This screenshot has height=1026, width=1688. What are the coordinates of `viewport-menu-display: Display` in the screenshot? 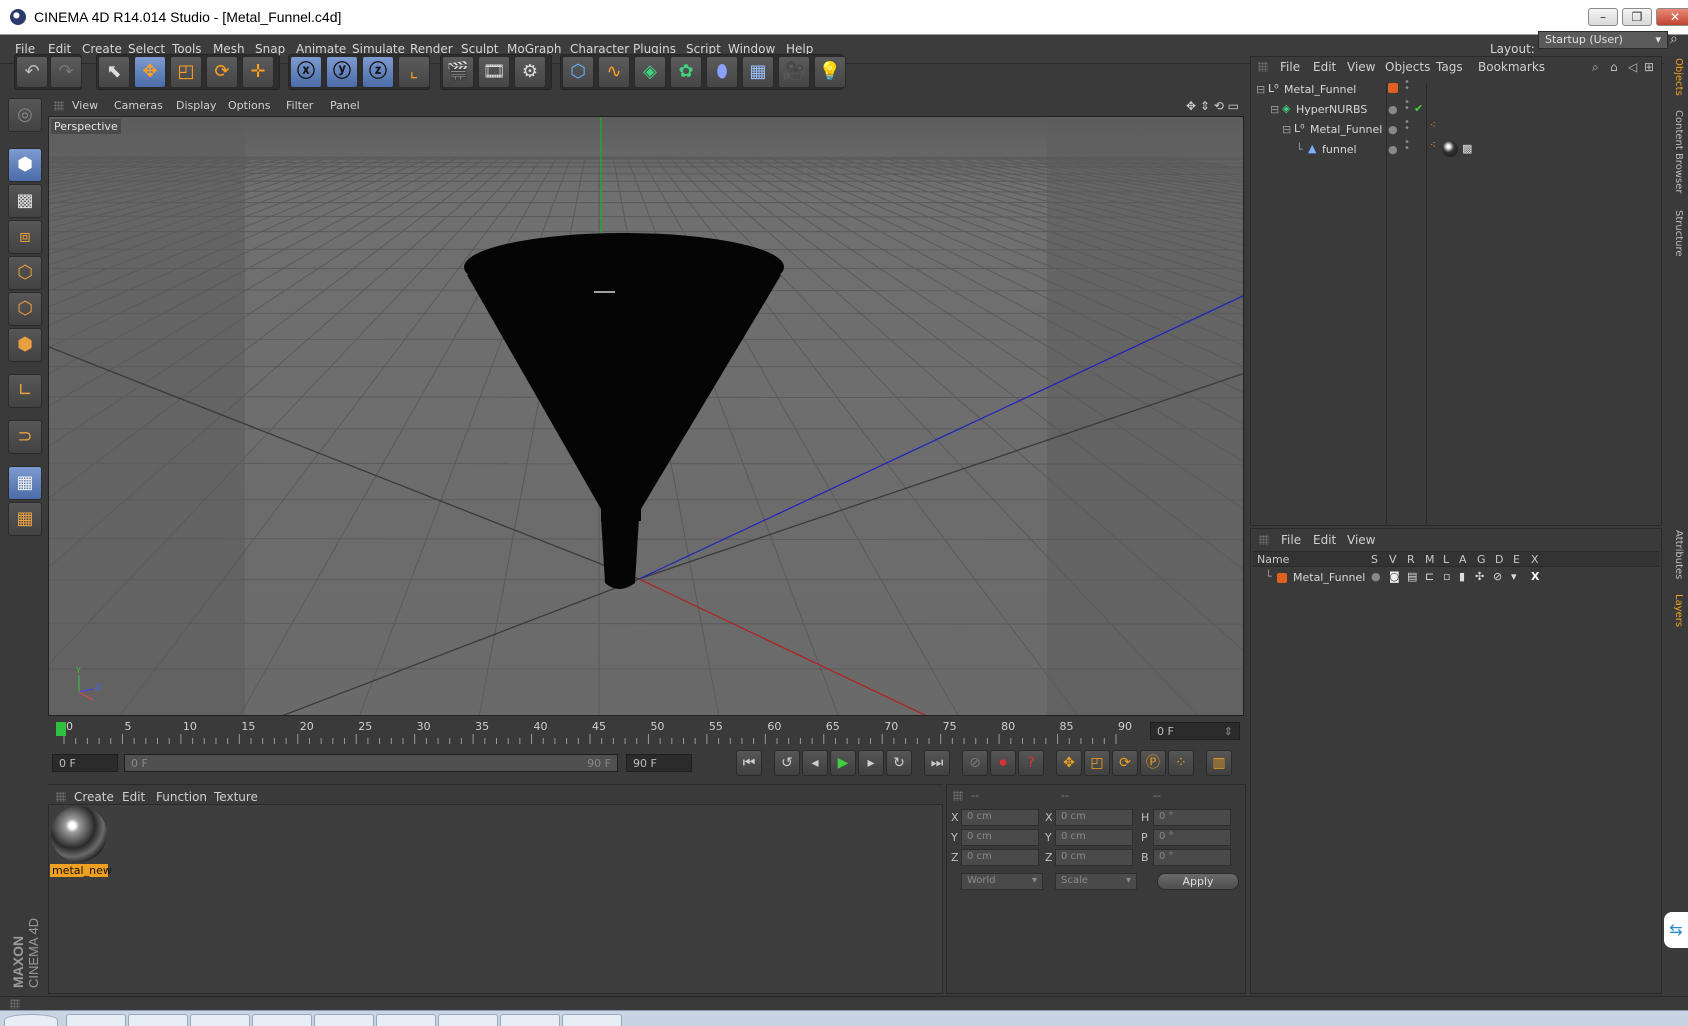 It's located at (196, 105).